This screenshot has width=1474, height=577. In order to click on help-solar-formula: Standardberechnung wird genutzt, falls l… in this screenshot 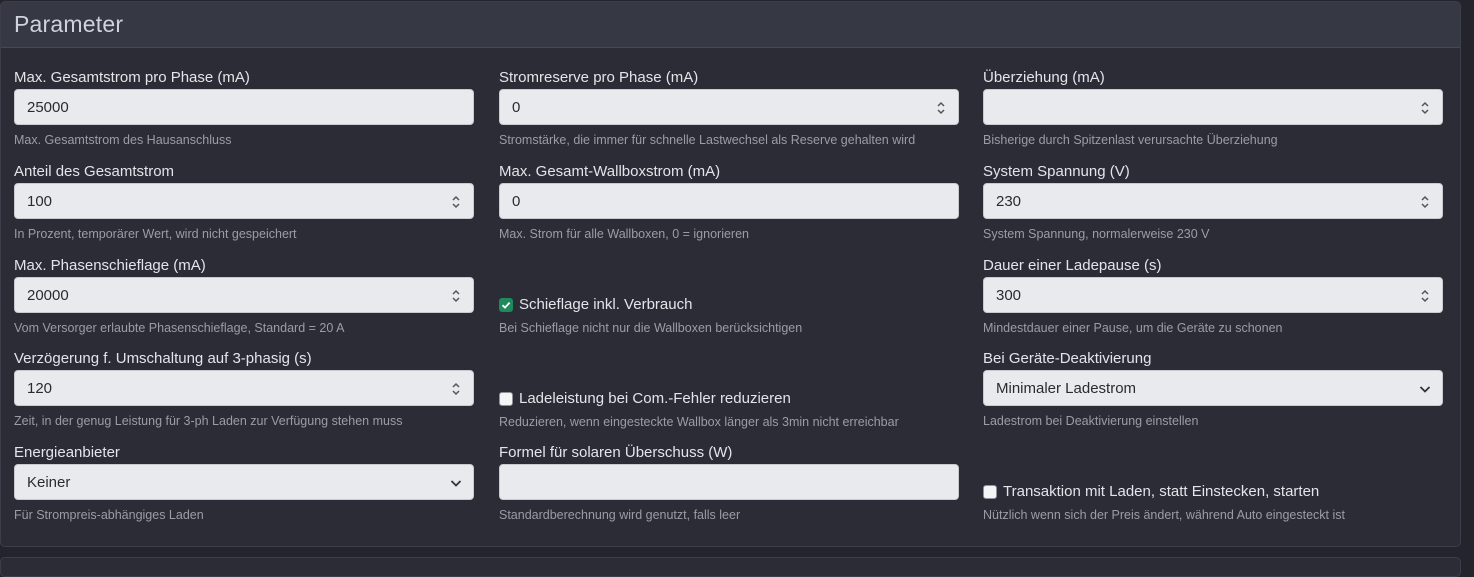, I will do `click(620, 515)`.